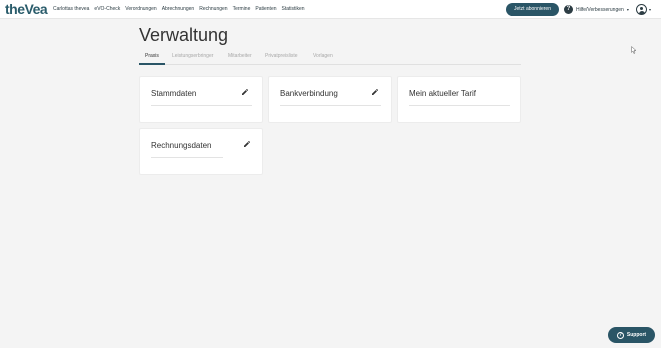  What do you see at coordinates (242, 9) in the screenshot?
I see `nav-item-termine: Termine` at bounding box center [242, 9].